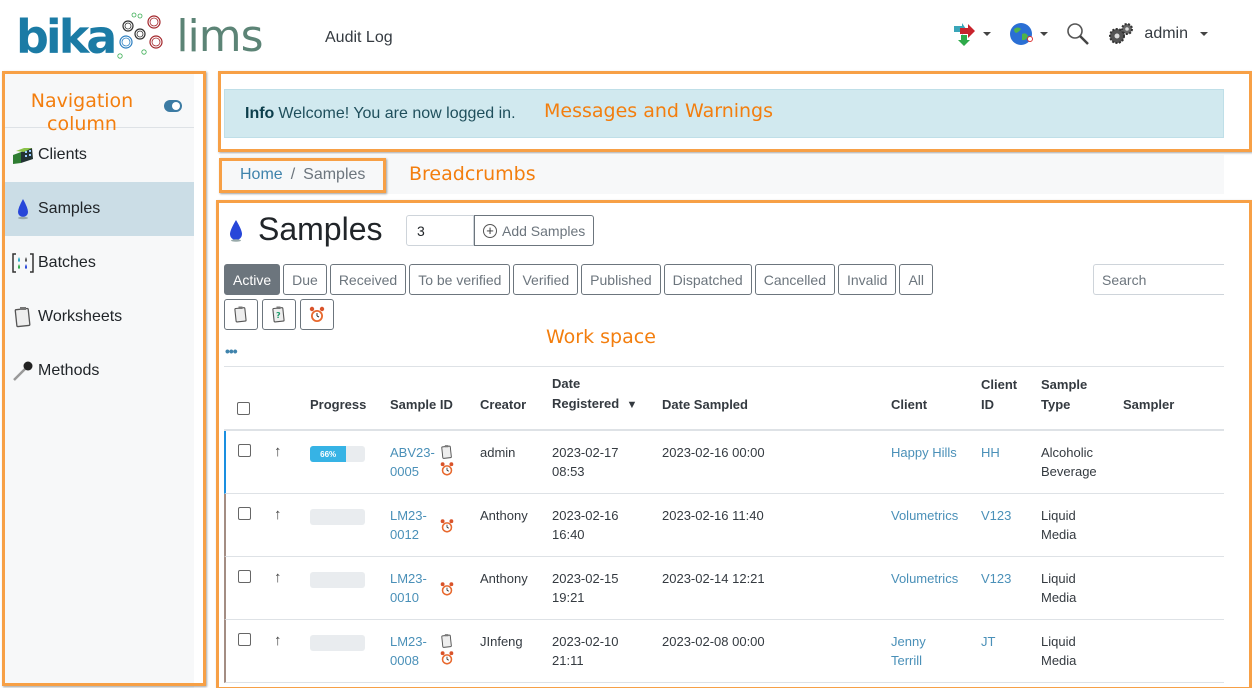  I want to click on column-label-line2: ID, so click(987, 404).